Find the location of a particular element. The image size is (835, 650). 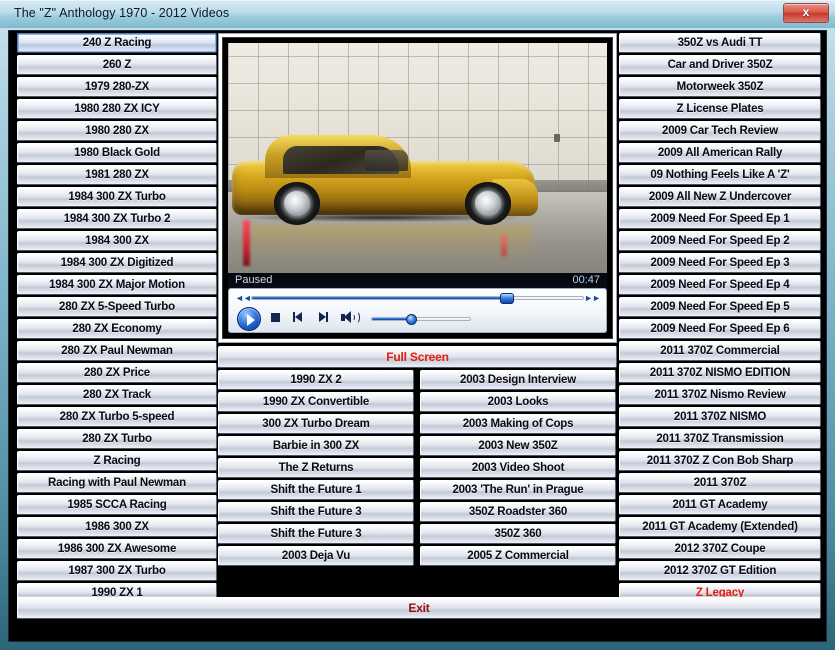

video-right-item: 2011 370Z NISMO is located at coordinates (720, 417).